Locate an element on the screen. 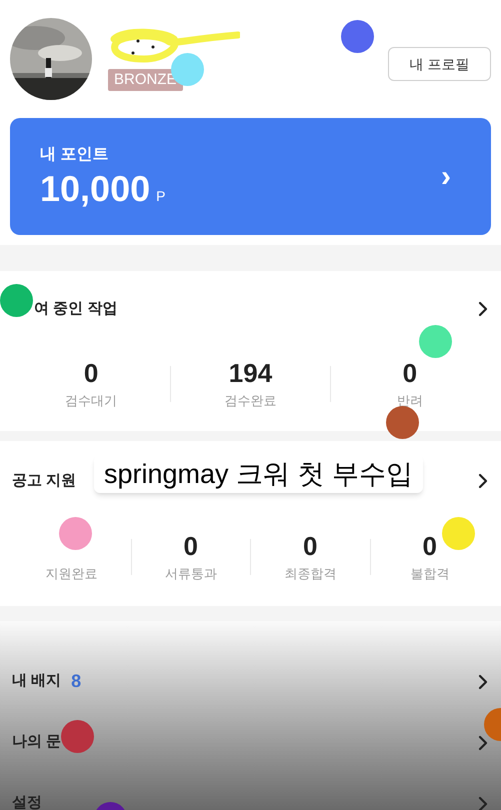  chevron-icon: › is located at coordinates (446, 176).